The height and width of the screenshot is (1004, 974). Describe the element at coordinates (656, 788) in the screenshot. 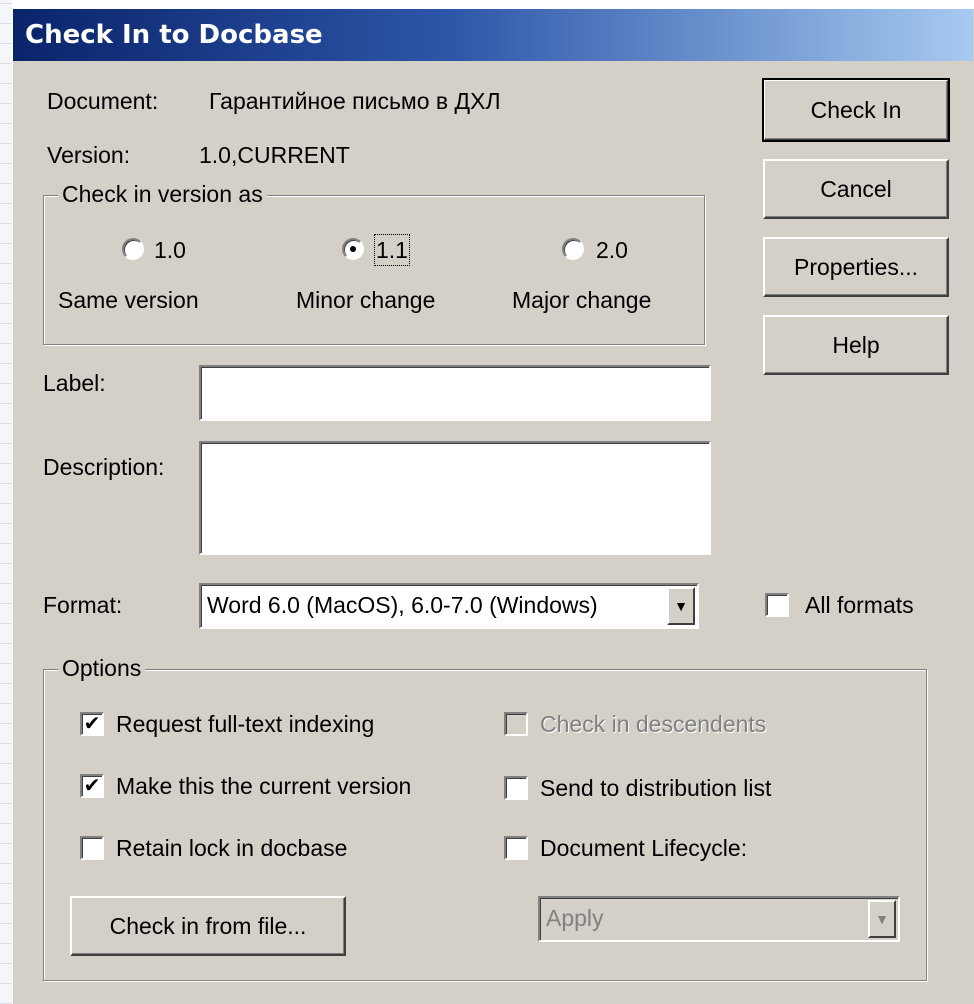

I see `send-distribution-label: Send to distribution list` at that location.